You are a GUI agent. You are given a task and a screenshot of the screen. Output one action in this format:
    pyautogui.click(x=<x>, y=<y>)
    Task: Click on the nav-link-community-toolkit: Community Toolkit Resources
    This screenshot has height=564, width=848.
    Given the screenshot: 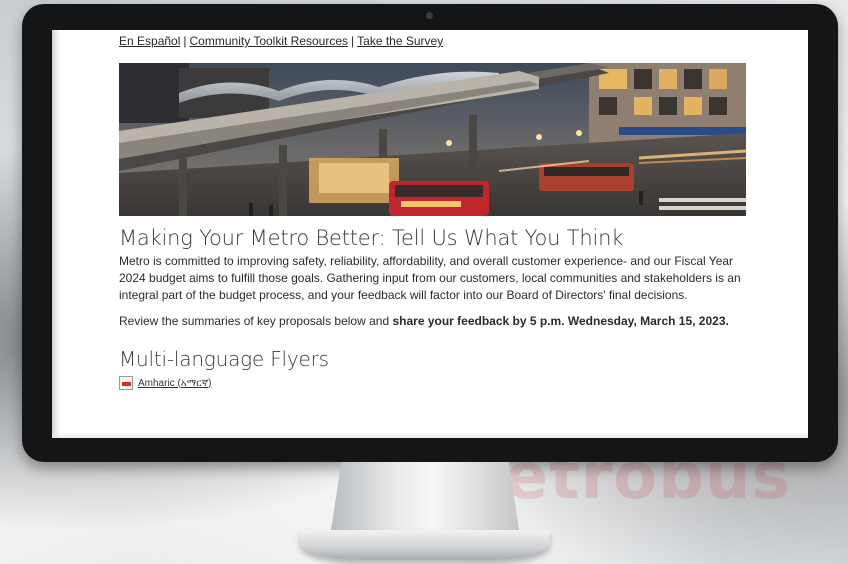 What is the action you would take?
    pyautogui.click(x=269, y=41)
    